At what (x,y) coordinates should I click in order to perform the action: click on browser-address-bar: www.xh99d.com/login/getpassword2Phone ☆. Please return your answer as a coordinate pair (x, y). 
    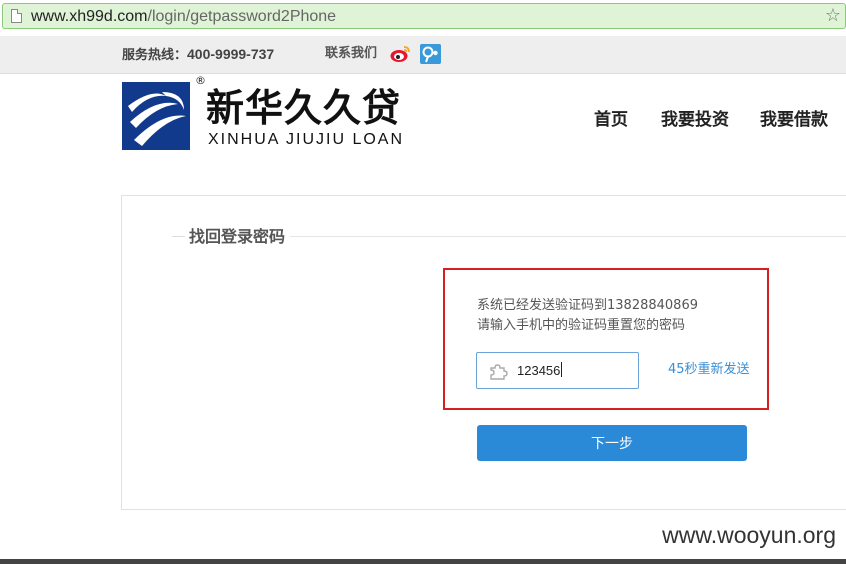
    Looking at the image, I should click on (423, 16).